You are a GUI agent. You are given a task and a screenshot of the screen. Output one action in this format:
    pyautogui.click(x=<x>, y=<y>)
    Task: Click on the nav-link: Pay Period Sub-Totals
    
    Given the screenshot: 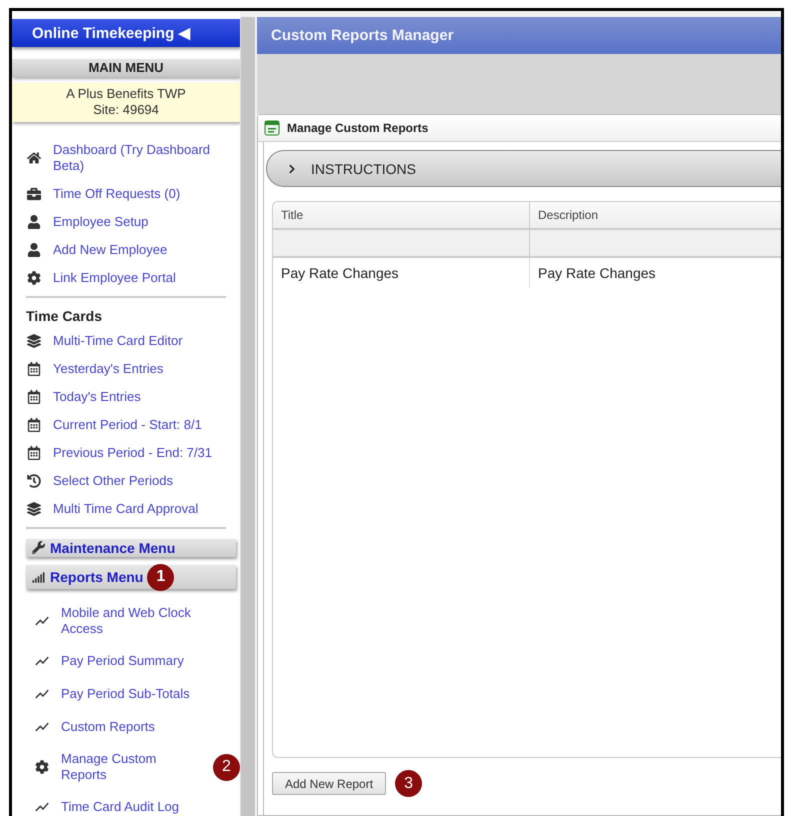 What is the action you would take?
    pyautogui.click(x=126, y=694)
    